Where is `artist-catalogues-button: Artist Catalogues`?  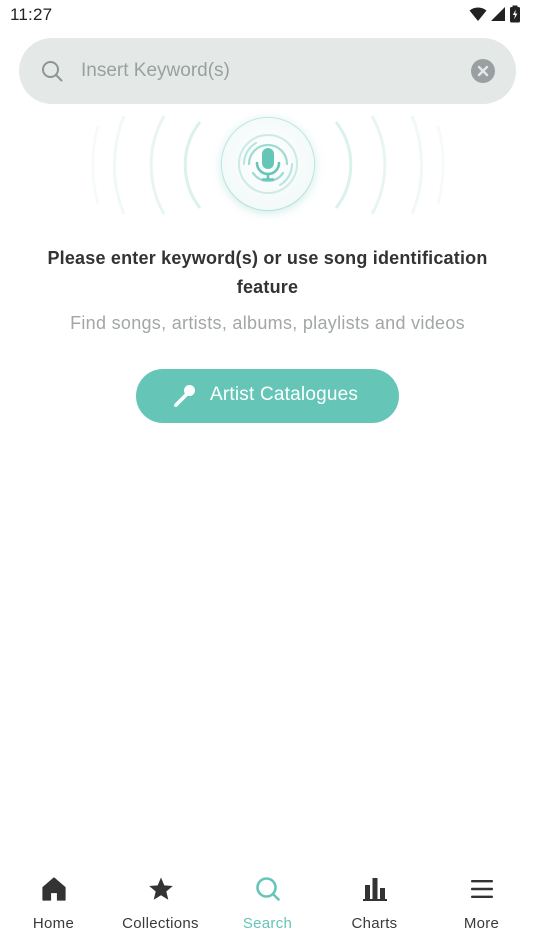
artist-catalogues-button: Artist Catalogues is located at coordinates (267, 396).